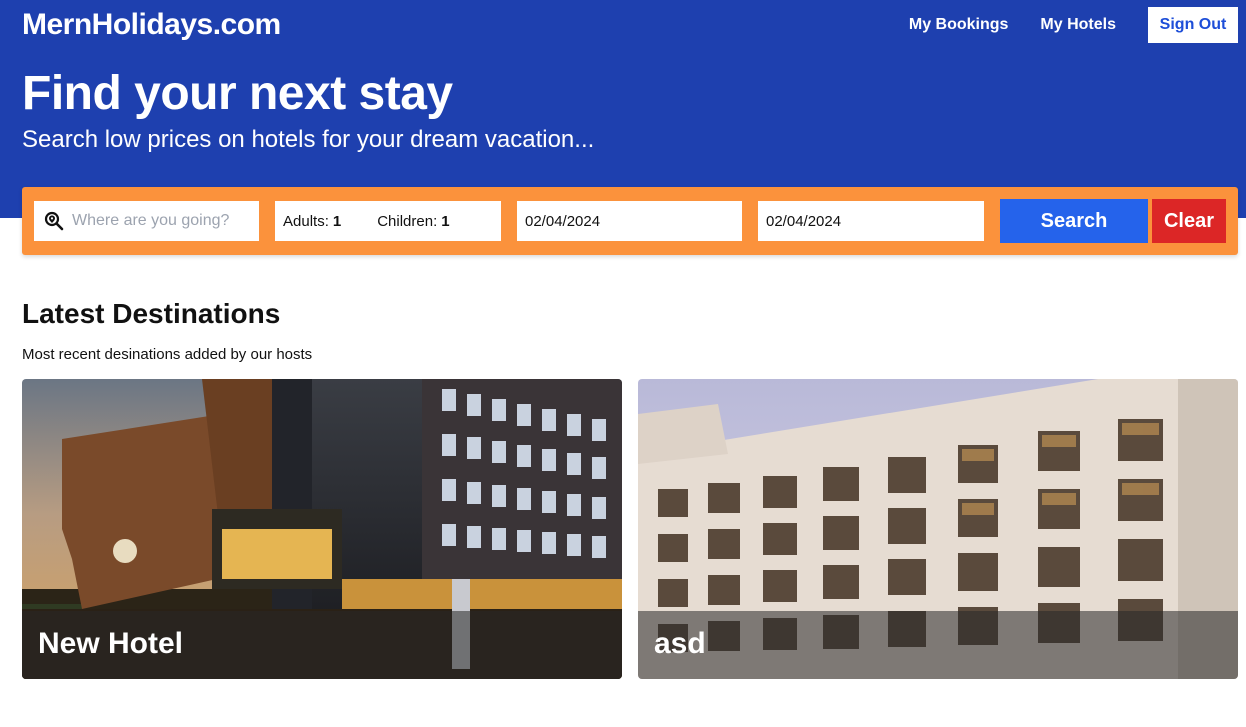  Describe the element at coordinates (407, 221) in the screenshot. I see `children-label: Children:` at that location.